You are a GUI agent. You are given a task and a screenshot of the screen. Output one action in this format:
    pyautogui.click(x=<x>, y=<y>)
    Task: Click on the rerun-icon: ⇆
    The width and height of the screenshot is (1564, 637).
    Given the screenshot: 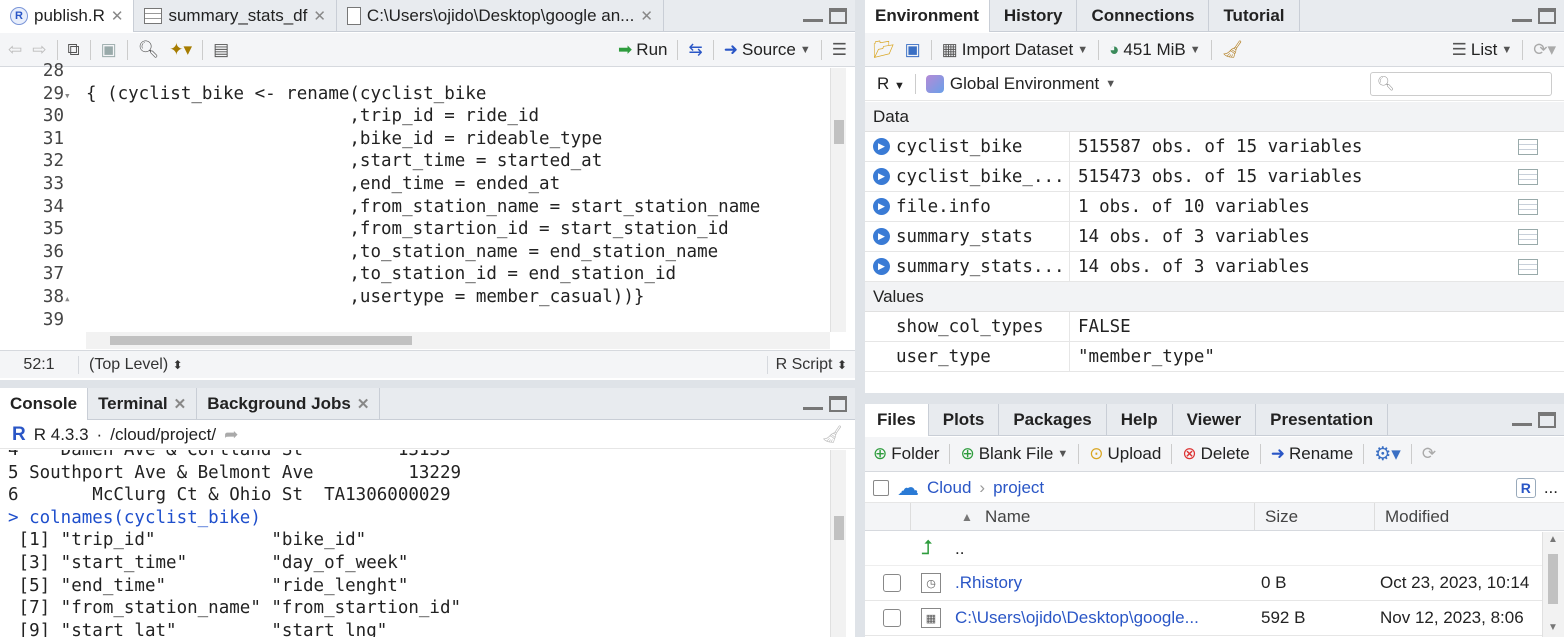 What is the action you would take?
    pyautogui.click(x=695, y=50)
    